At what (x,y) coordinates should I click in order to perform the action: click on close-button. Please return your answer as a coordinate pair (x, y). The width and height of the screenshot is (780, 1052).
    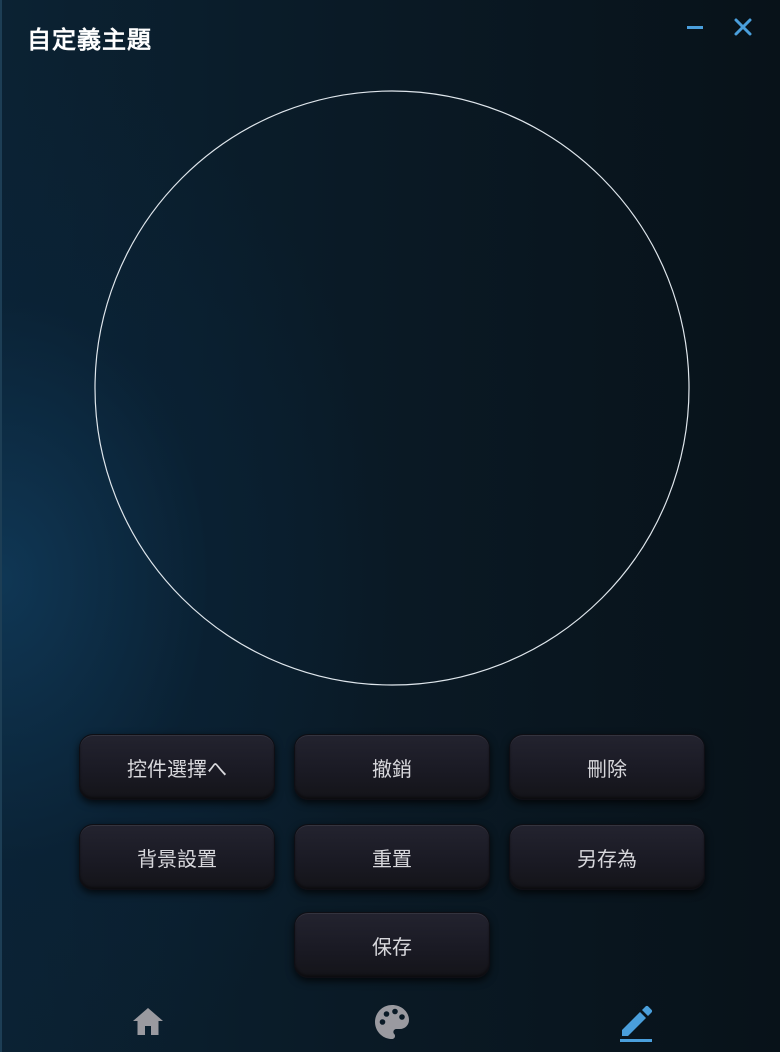
    Looking at the image, I should click on (743, 29).